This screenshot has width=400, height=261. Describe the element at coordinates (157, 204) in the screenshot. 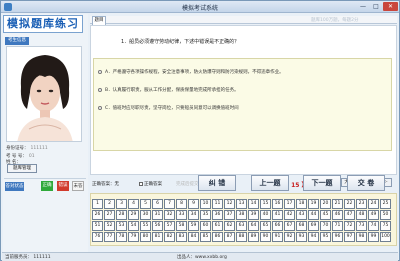

I see `question-number-cell: 6` at that location.